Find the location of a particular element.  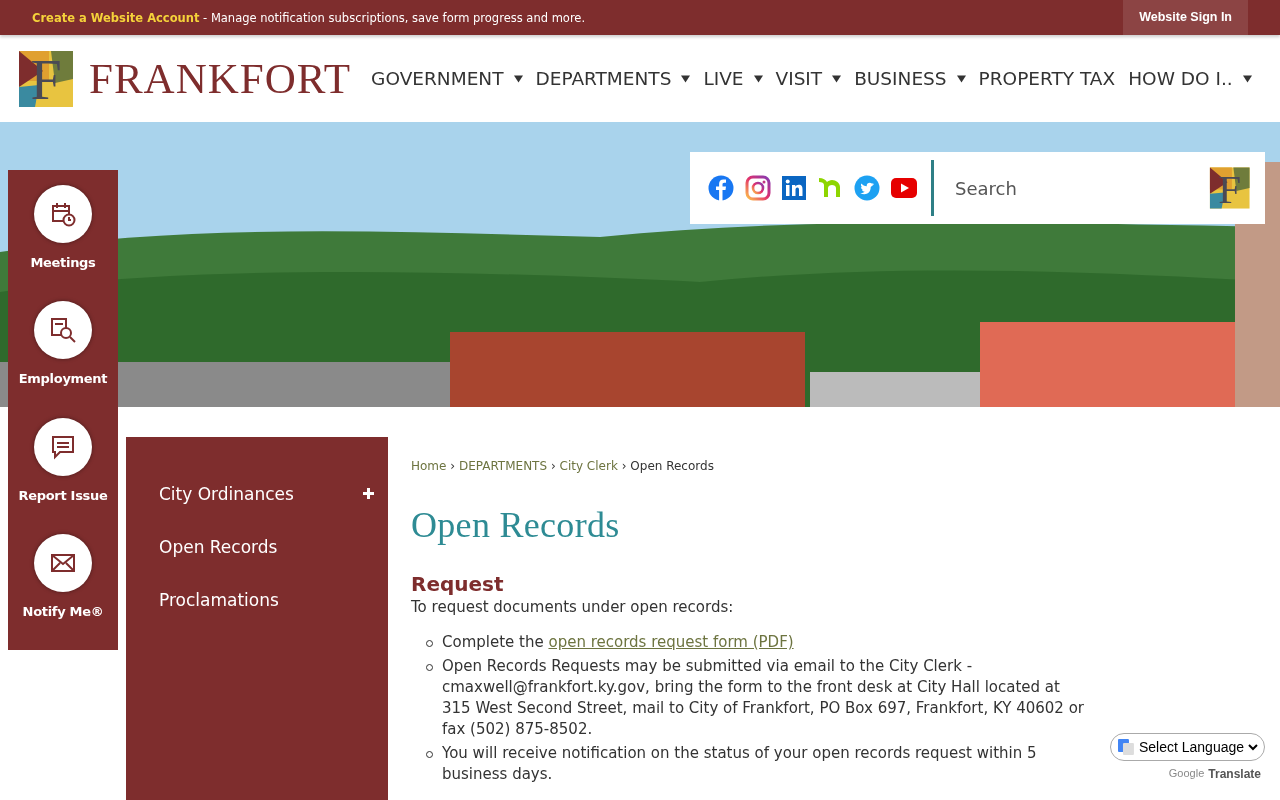

intro-text: To request documents under open records: is located at coordinates (573, 607).